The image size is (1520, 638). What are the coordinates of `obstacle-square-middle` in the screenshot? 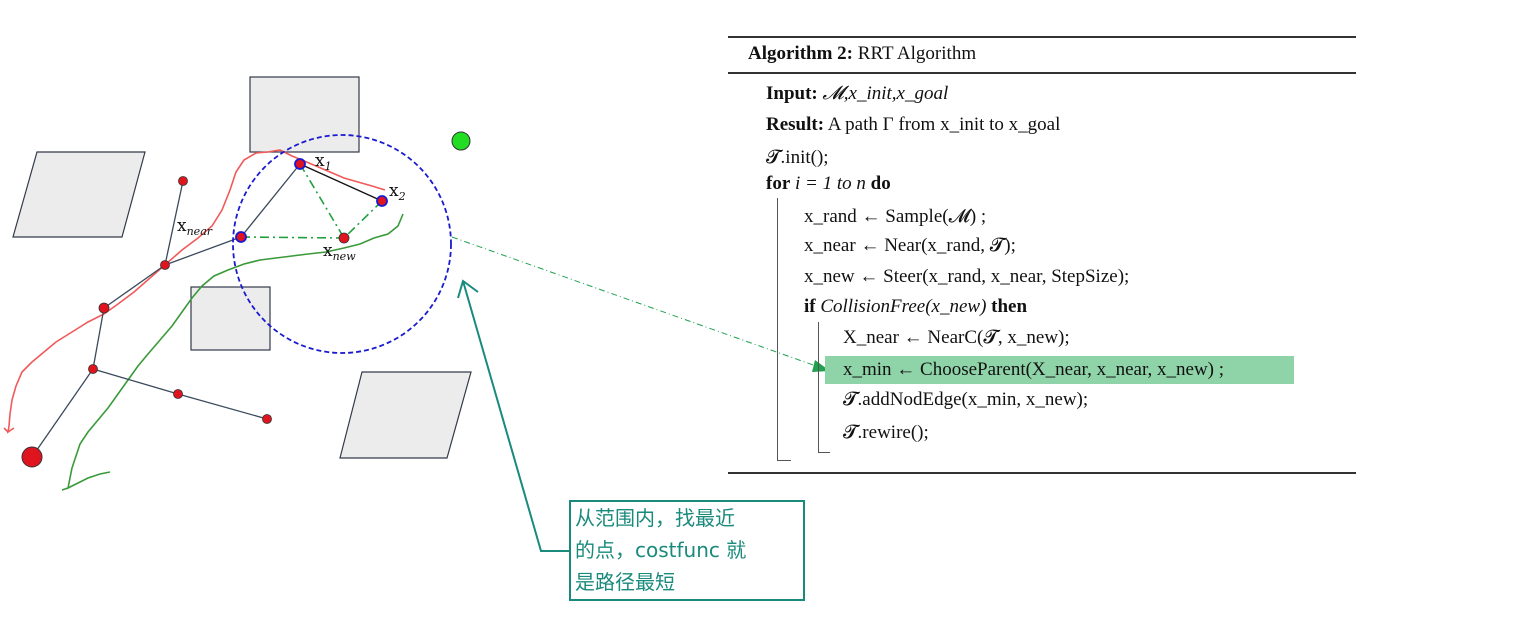 It's located at (230, 318).